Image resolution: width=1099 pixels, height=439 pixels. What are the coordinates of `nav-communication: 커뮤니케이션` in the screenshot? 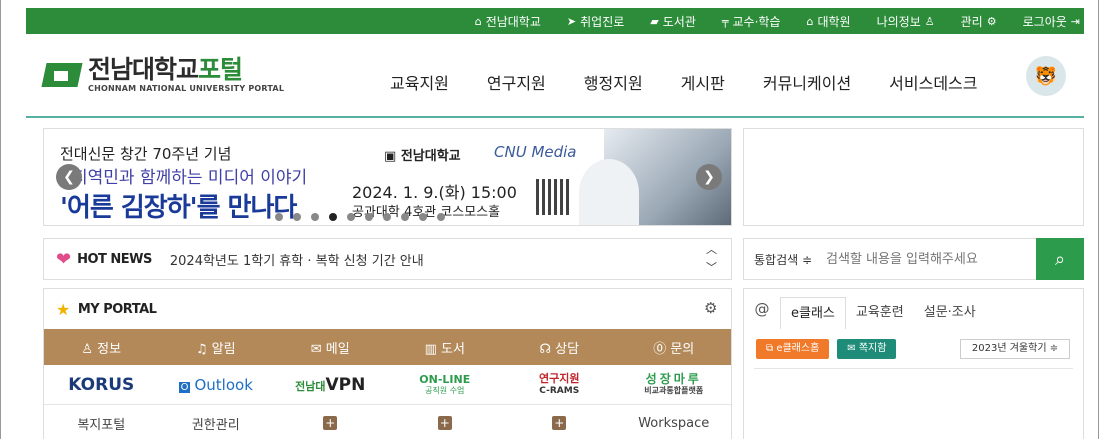 It's located at (807, 82).